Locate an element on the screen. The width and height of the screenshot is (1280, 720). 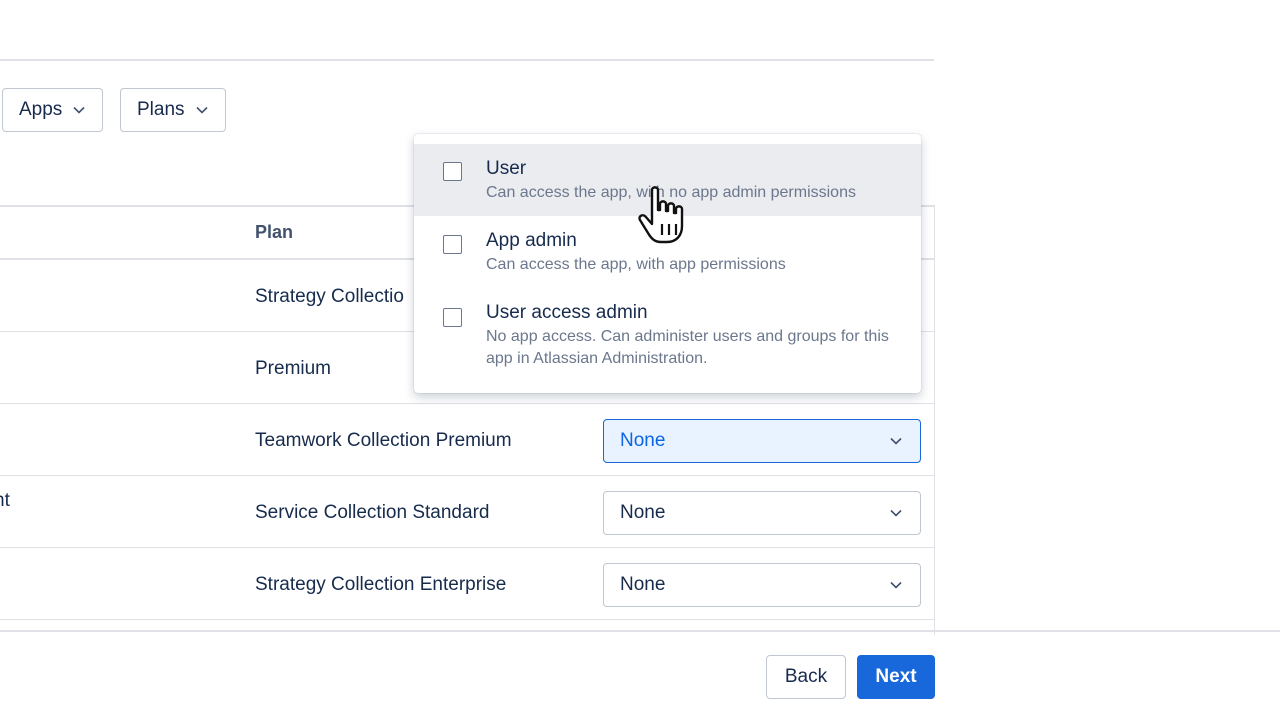
option-title: User access admin is located at coordinates (567, 312).